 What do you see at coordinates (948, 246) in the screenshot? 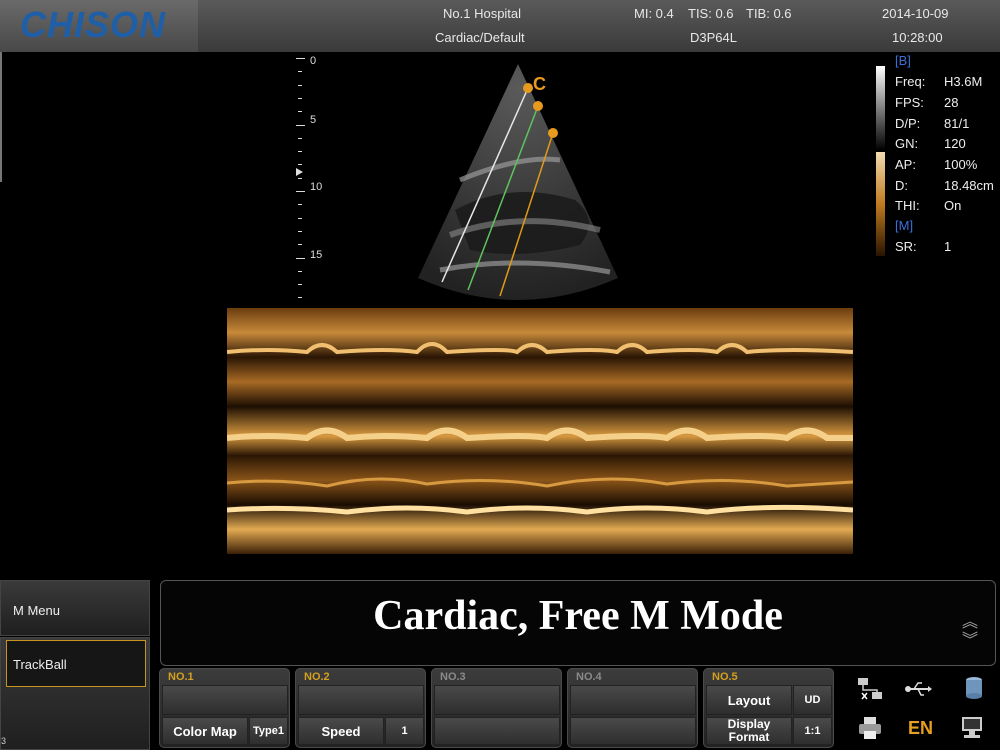
I see `param-sr-value: 1` at bounding box center [948, 246].